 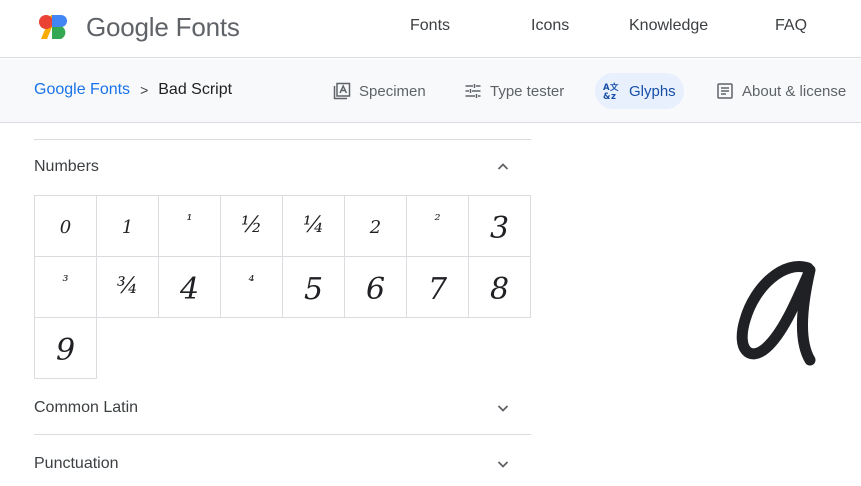 What do you see at coordinates (725, 91) in the screenshot?
I see `article-icon` at bounding box center [725, 91].